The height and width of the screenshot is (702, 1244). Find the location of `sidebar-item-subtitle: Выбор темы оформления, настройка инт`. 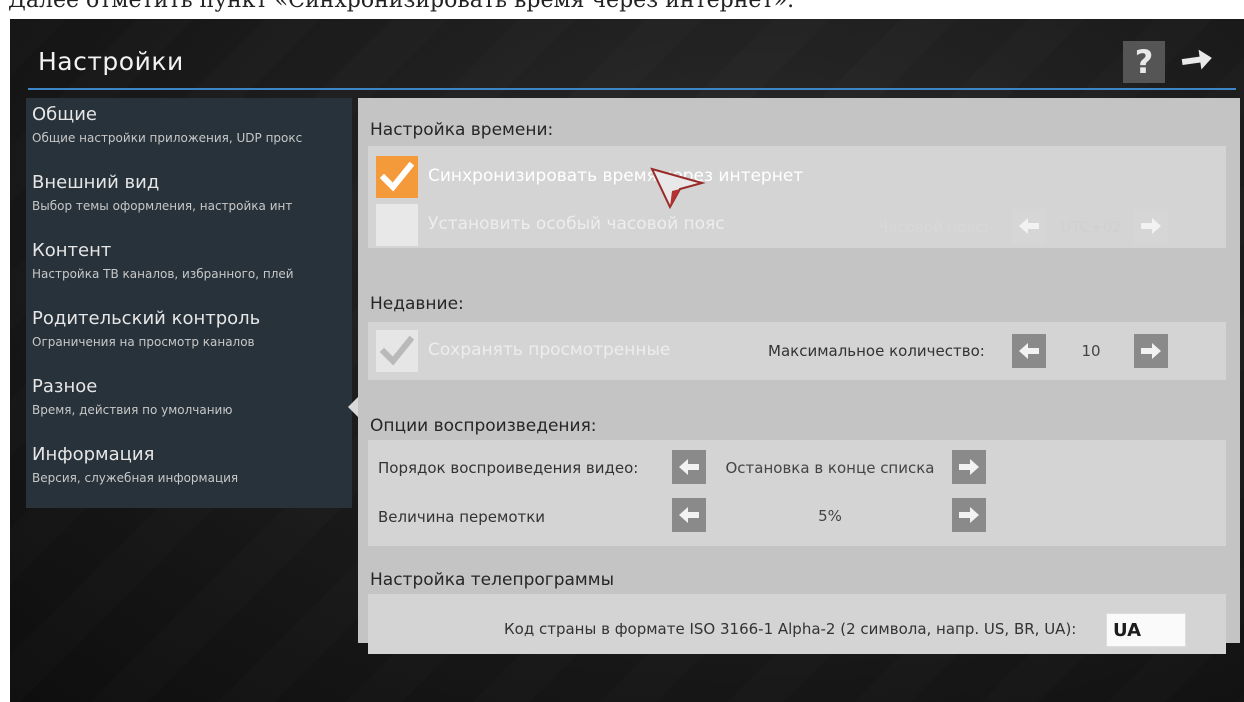

sidebar-item-subtitle: Выбор темы оформления, настройка инт is located at coordinates (162, 206).